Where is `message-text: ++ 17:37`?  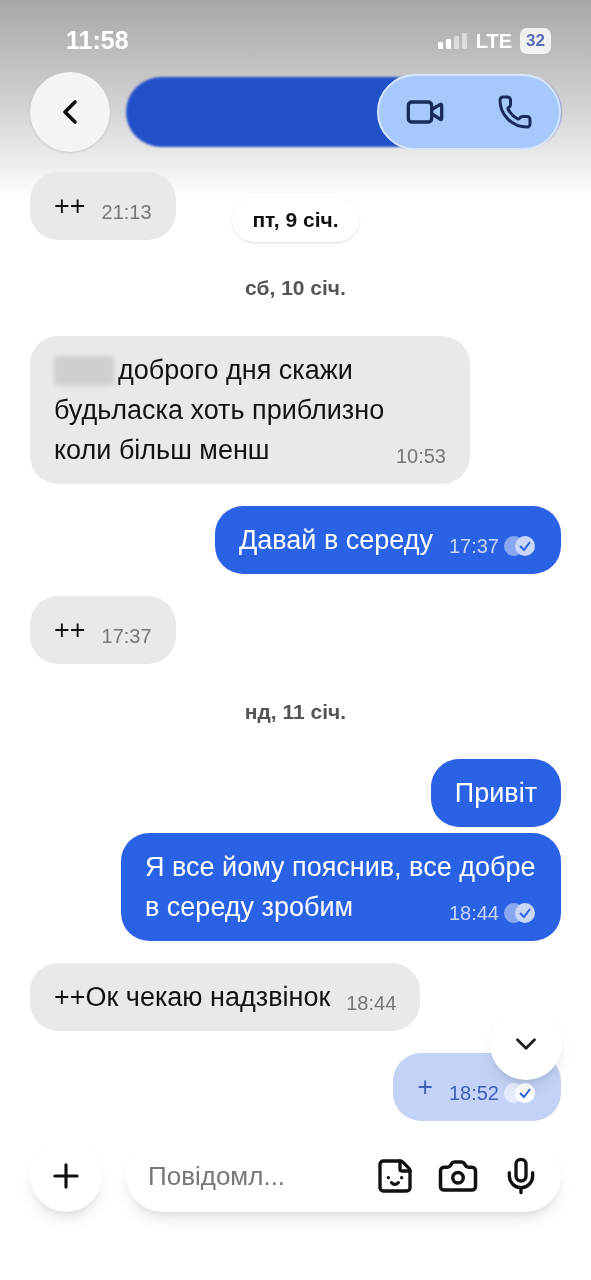
message-text: ++ 17:37 is located at coordinates (103, 629).